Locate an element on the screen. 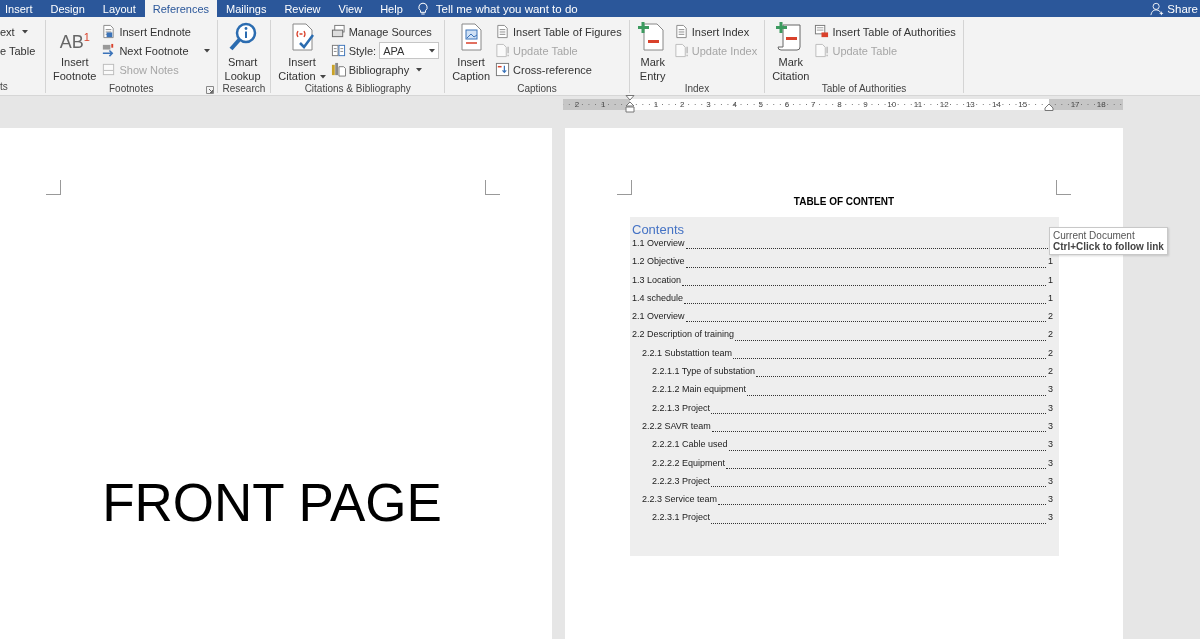 The height and width of the screenshot is (639, 1200). ribbon-button: Insert Table of Authorities is located at coordinates (886, 31).